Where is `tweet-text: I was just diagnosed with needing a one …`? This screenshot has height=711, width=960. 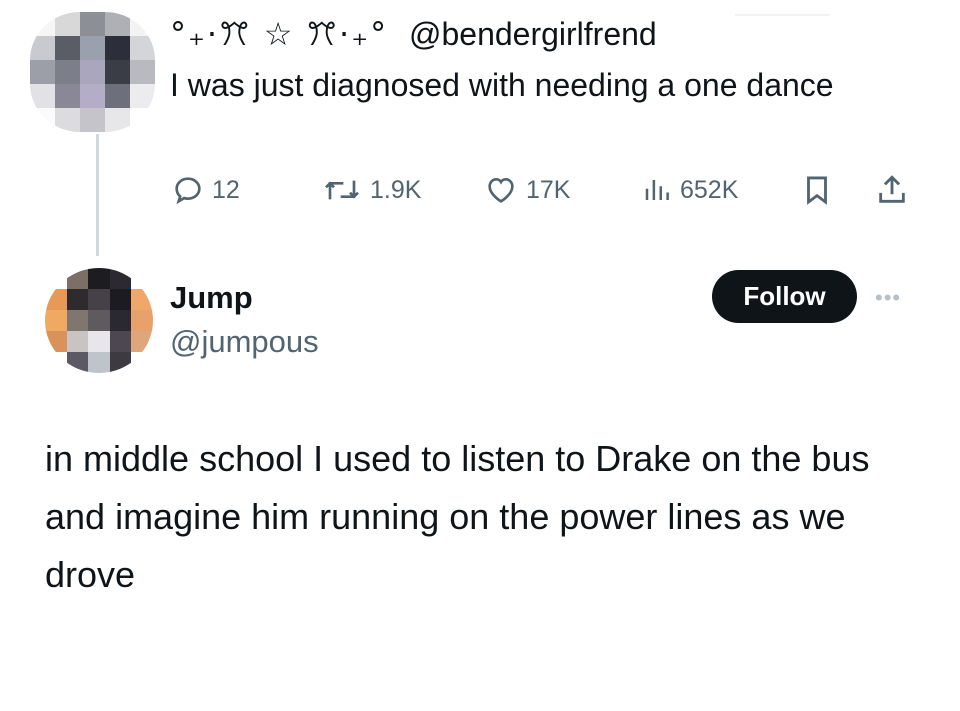 tweet-text: I was just diagnosed with needing a one … is located at coordinates (502, 85).